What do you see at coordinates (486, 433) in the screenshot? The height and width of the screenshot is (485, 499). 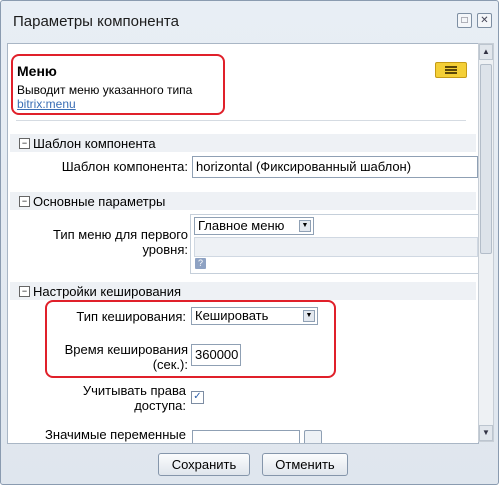 I see `scroll-down-icon: ▼` at bounding box center [486, 433].